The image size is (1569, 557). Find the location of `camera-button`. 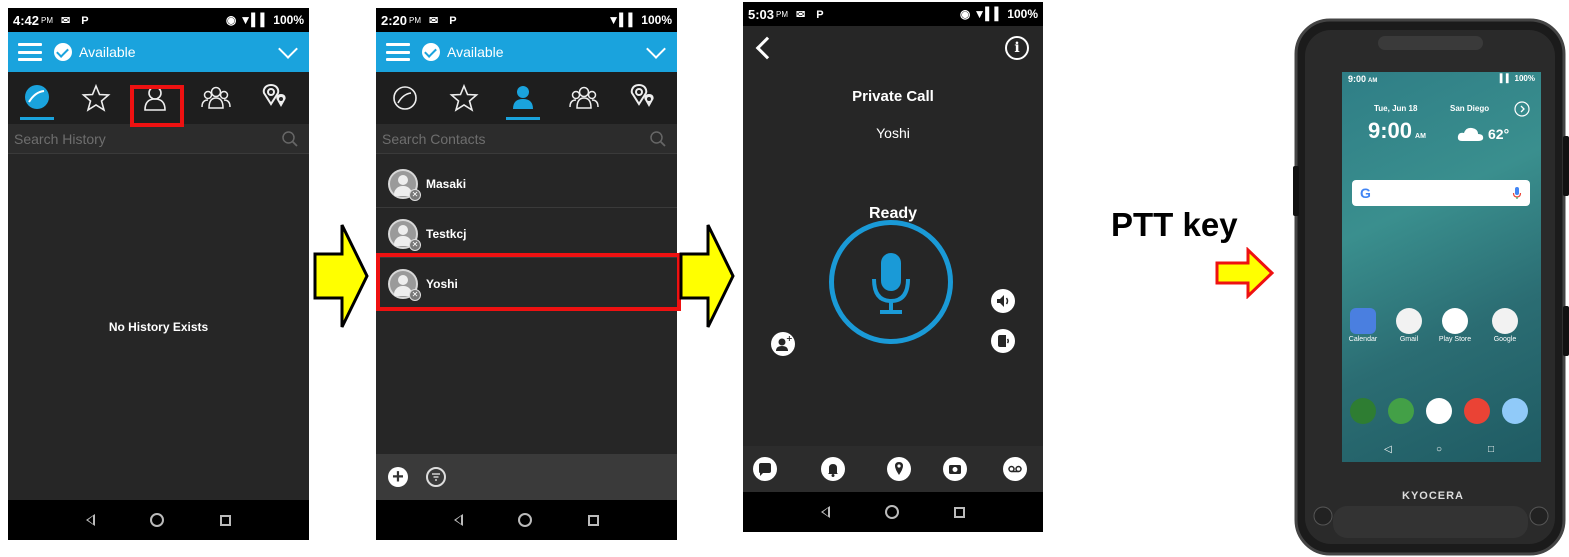

camera-button is located at coordinates (955, 469).